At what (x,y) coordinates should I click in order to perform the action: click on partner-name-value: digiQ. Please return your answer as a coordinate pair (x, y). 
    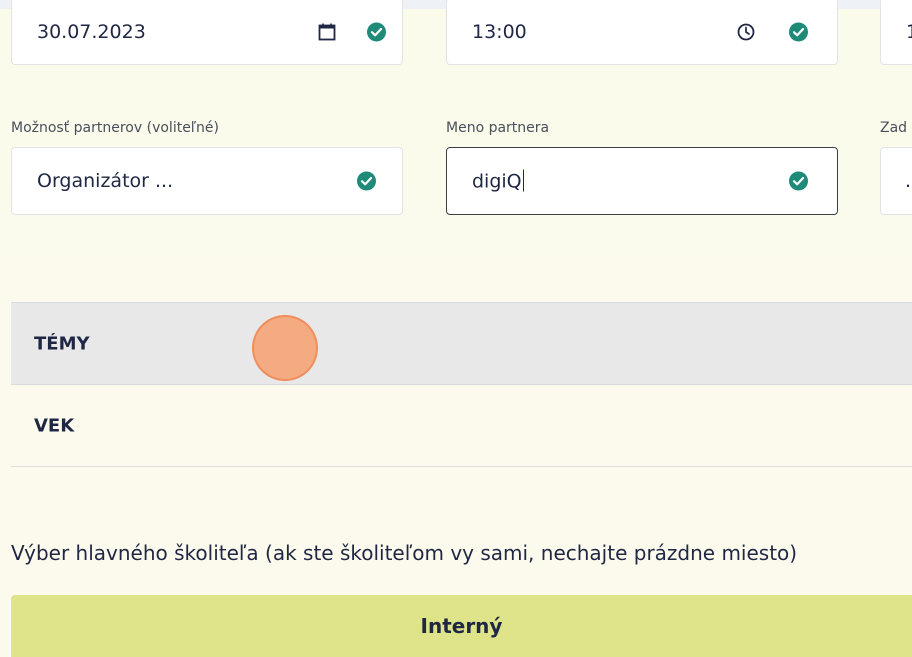
    Looking at the image, I should click on (497, 181).